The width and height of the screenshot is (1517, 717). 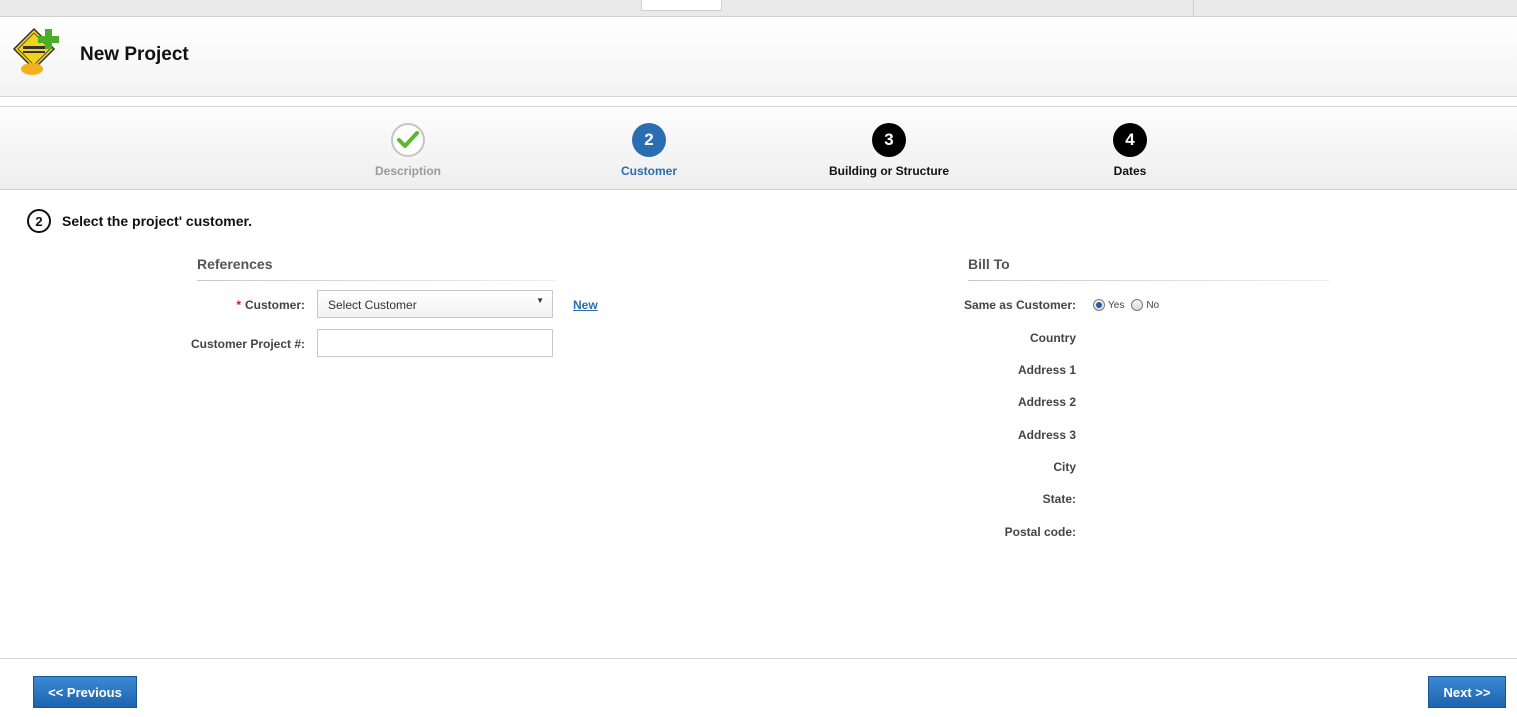 What do you see at coordinates (649, 140) in the screenshot?
I see `step-number: 2` at bounding box center [649, 140].